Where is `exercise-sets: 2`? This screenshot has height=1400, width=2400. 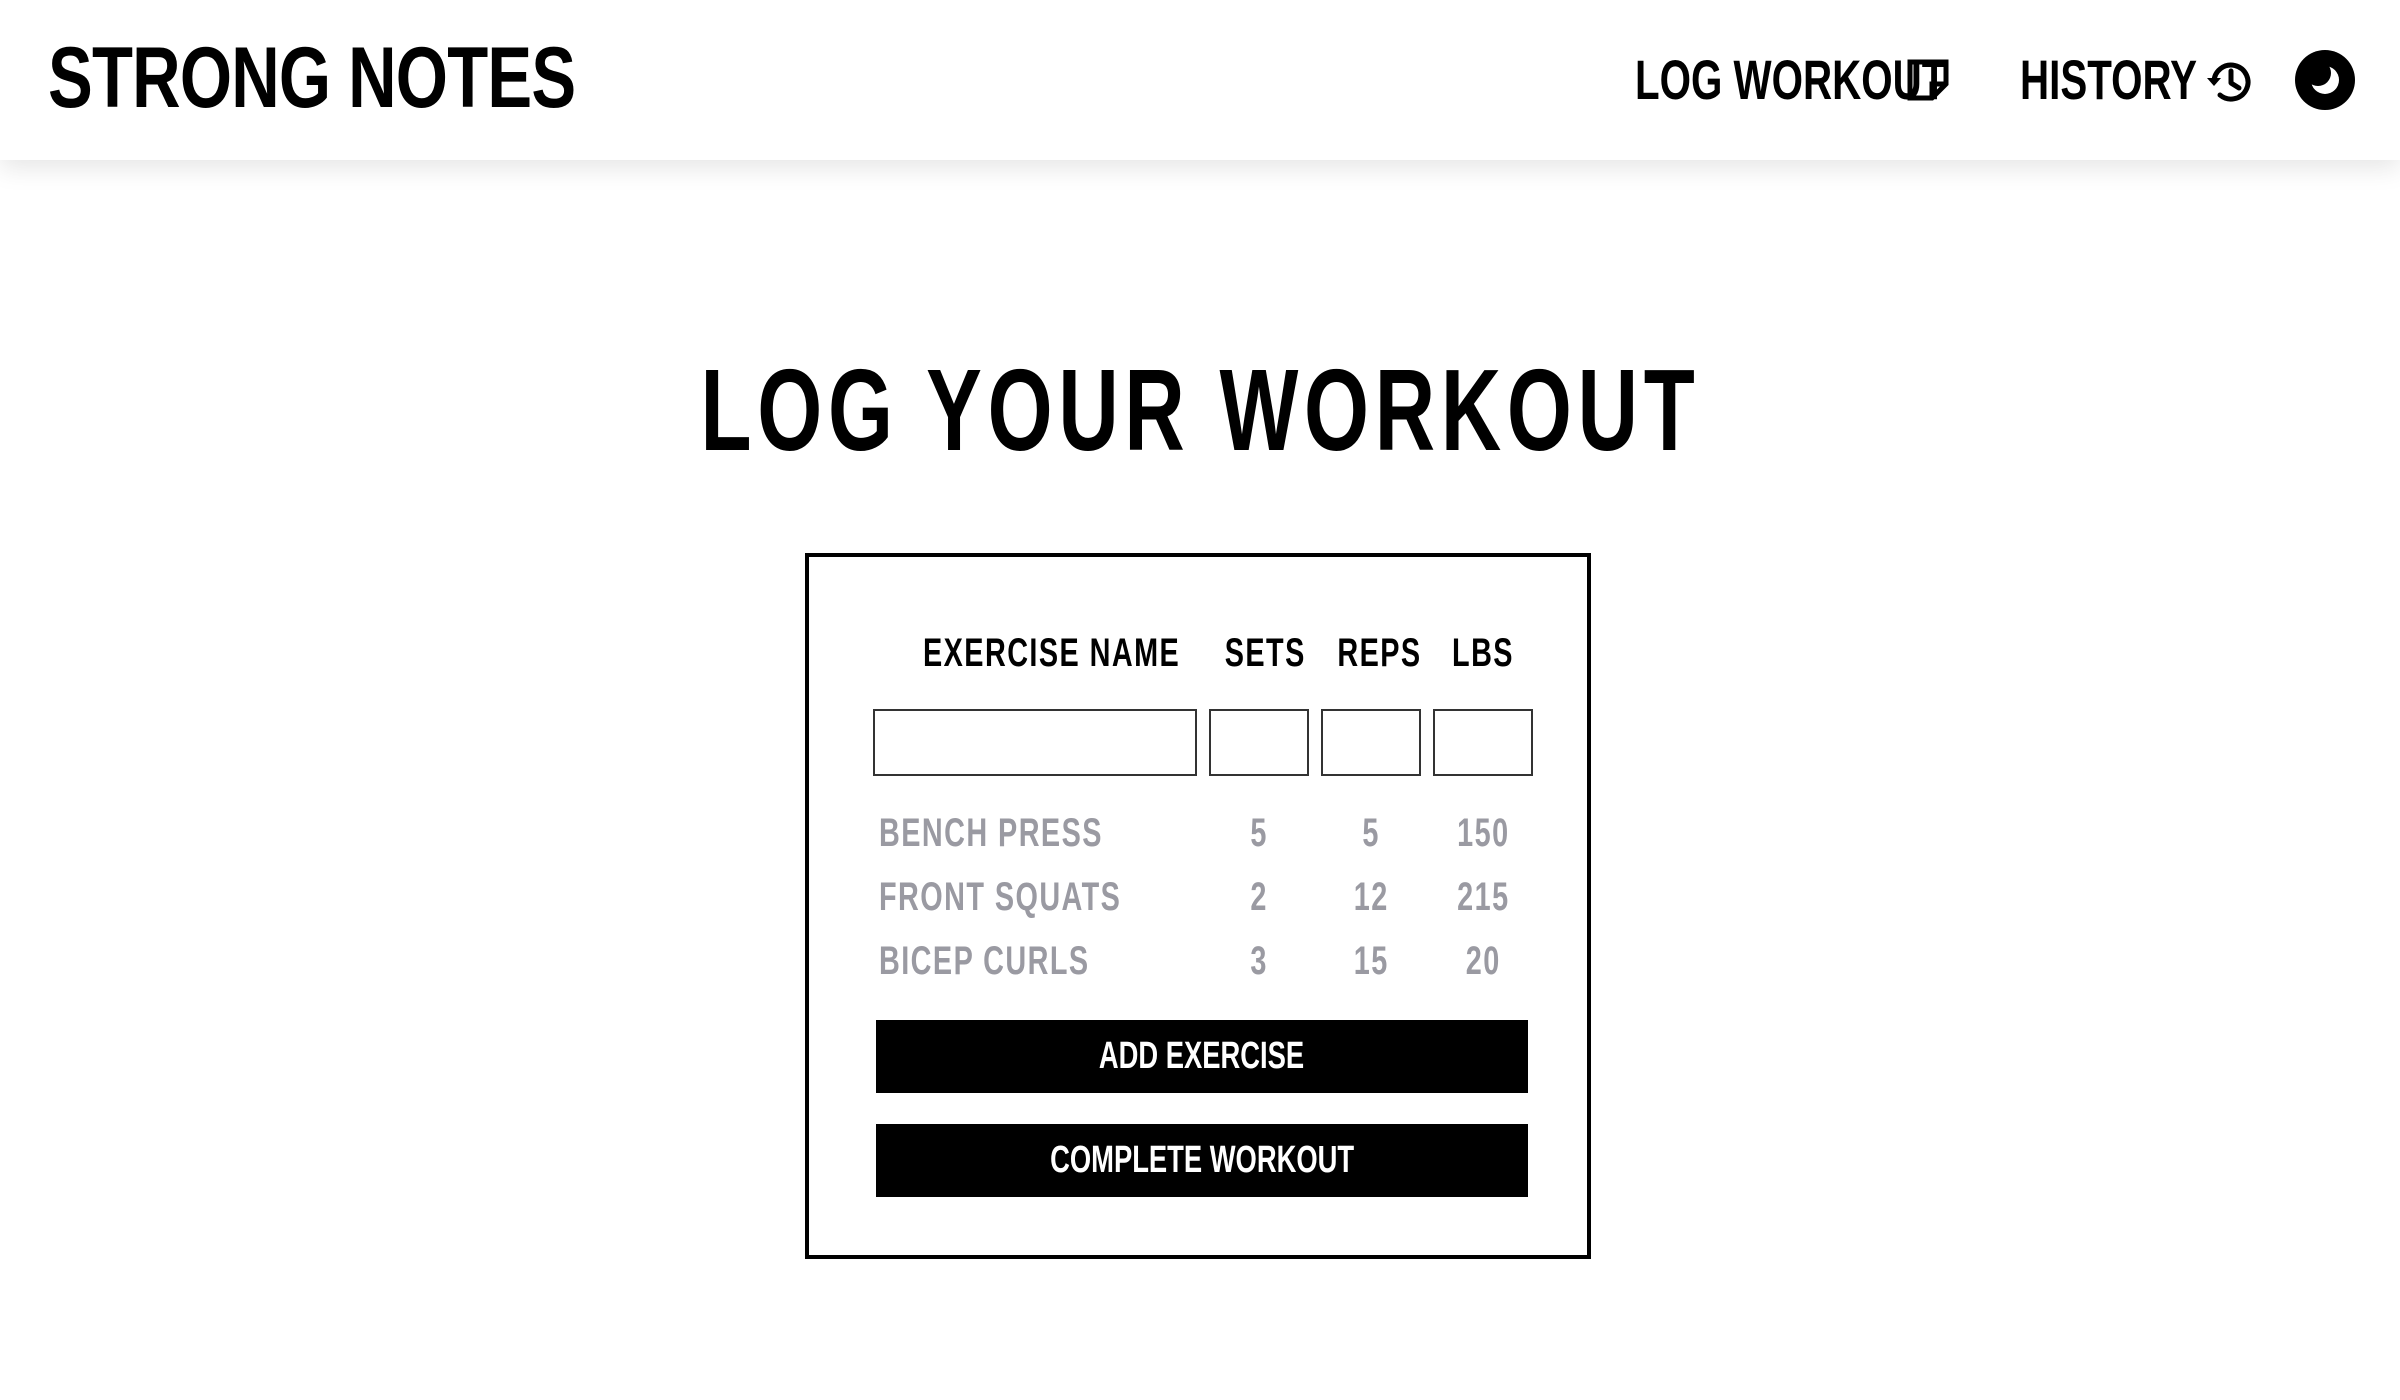
exercise-sets: 2 is located at coordinates (1259, 897).